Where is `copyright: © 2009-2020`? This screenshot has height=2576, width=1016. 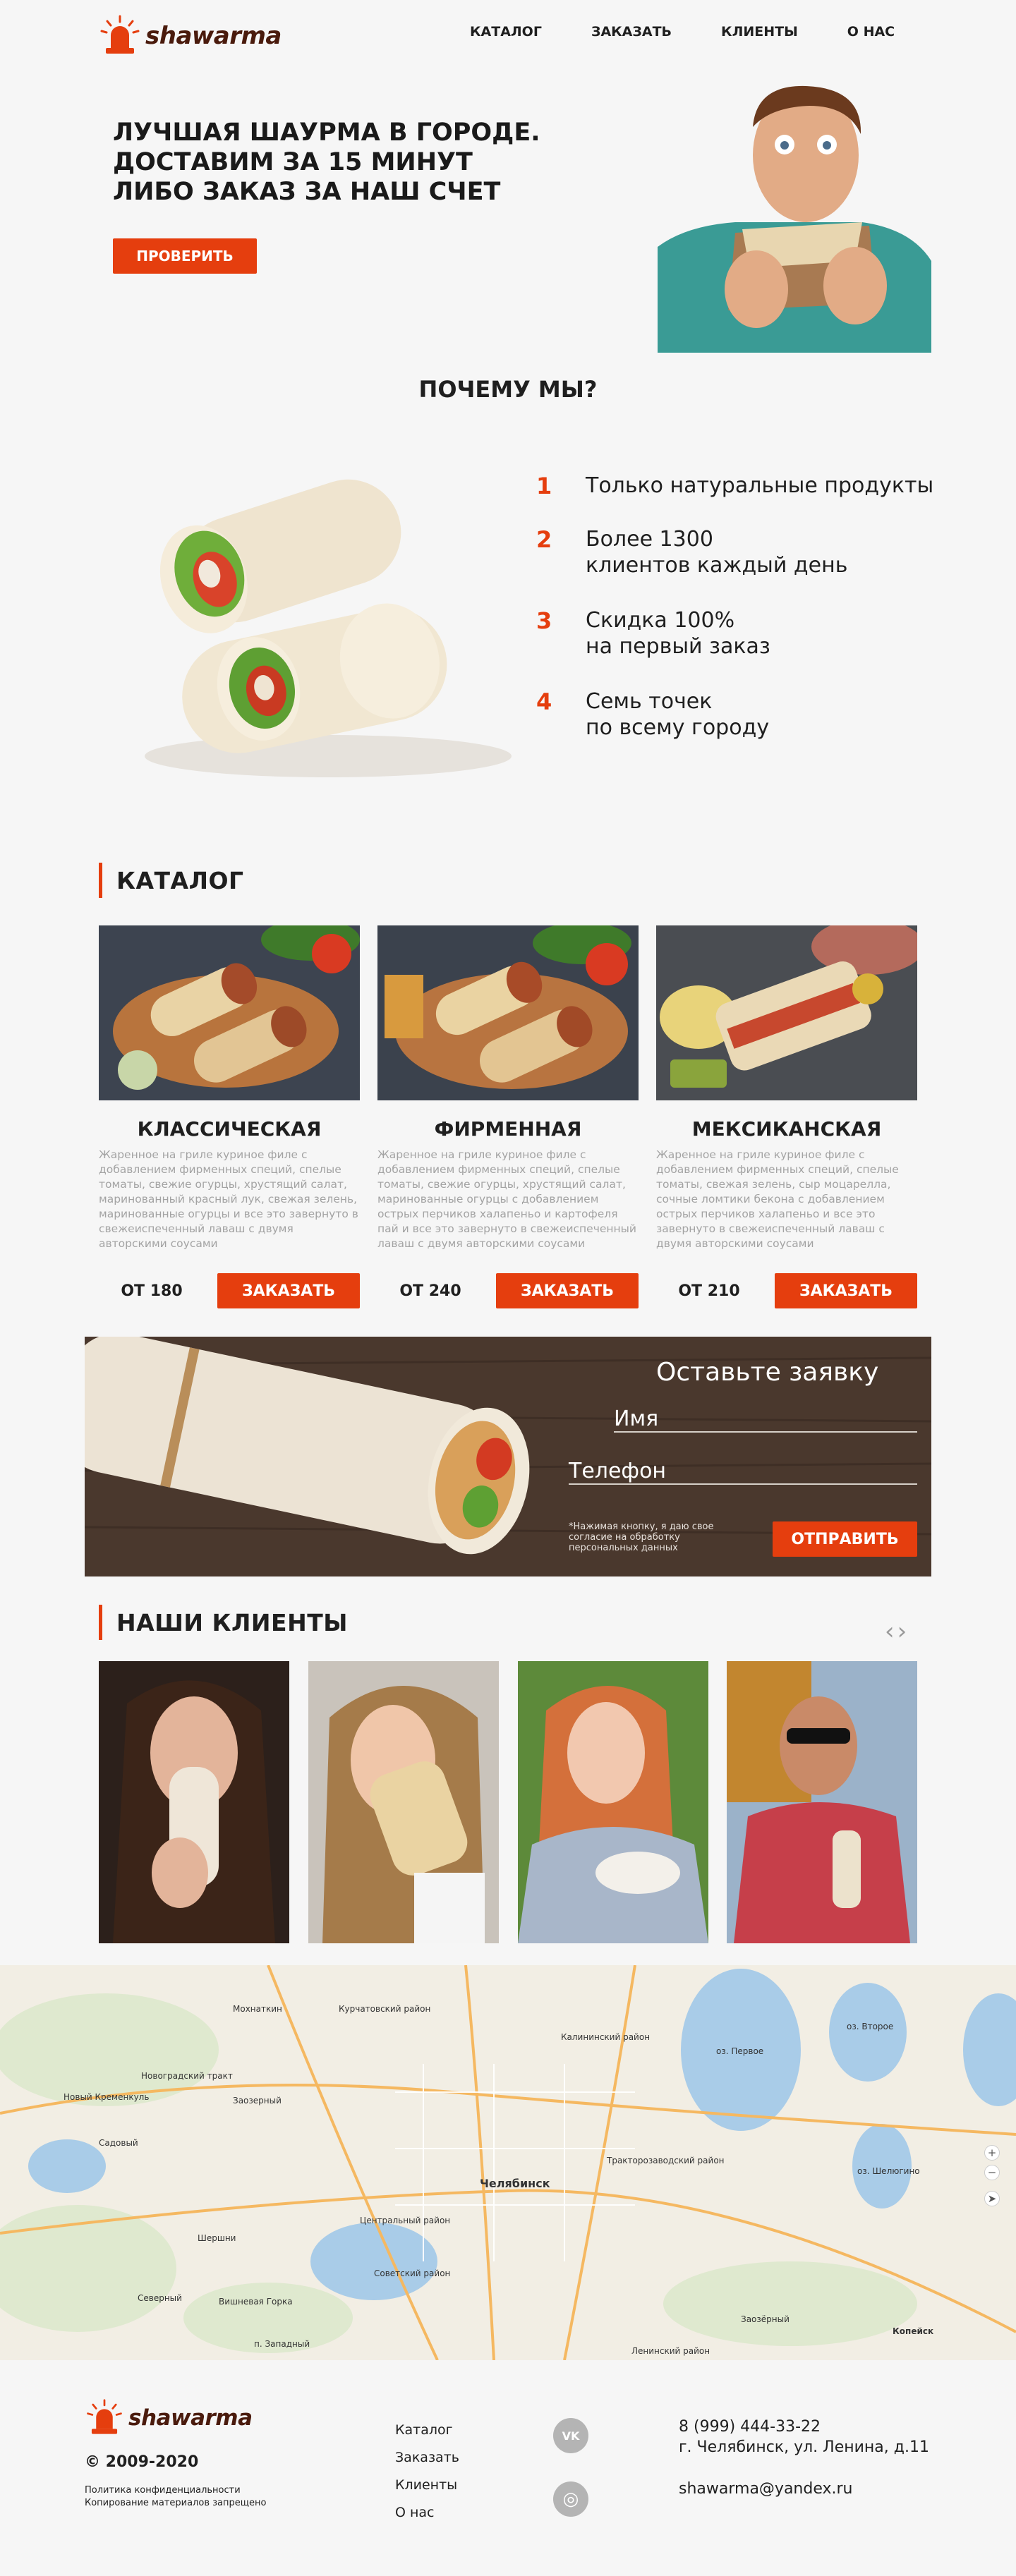
copyright: © 2009-2020 is located at coordinates (142, 2462).